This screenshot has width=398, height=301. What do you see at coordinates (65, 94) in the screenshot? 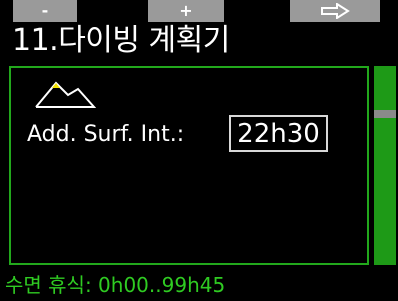
I see `mountain-icon` at bounding box center [65, 94].